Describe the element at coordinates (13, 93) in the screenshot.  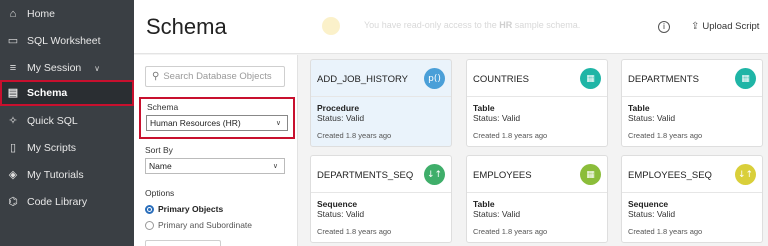
I see `database-icon: ▤` at that location.